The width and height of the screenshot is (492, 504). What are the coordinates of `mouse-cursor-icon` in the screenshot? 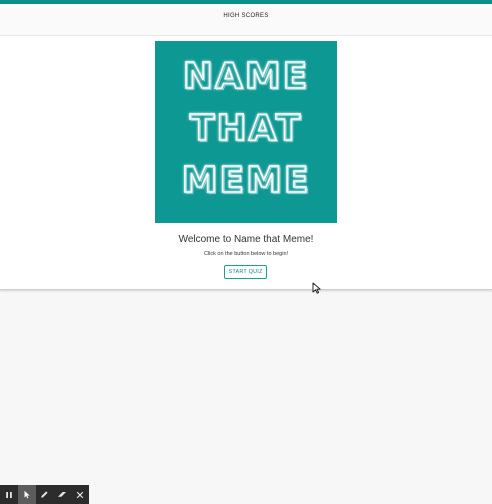 It's located at (316, 288).